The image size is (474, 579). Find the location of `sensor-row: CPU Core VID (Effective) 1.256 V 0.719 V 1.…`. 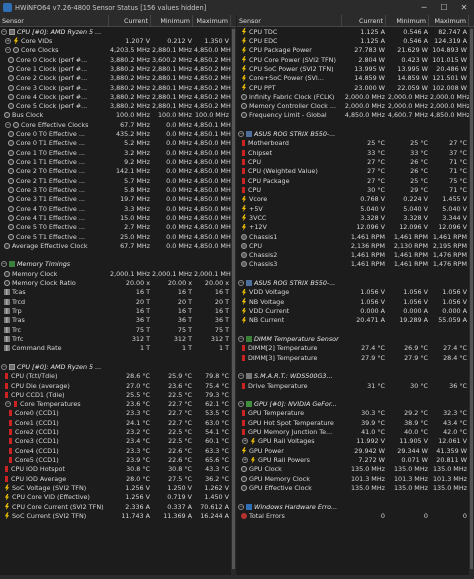

sensor-row: CPU Core VID (Effective) 1.256 V 0.719 V 1.… is located at coordinates (118, 497).